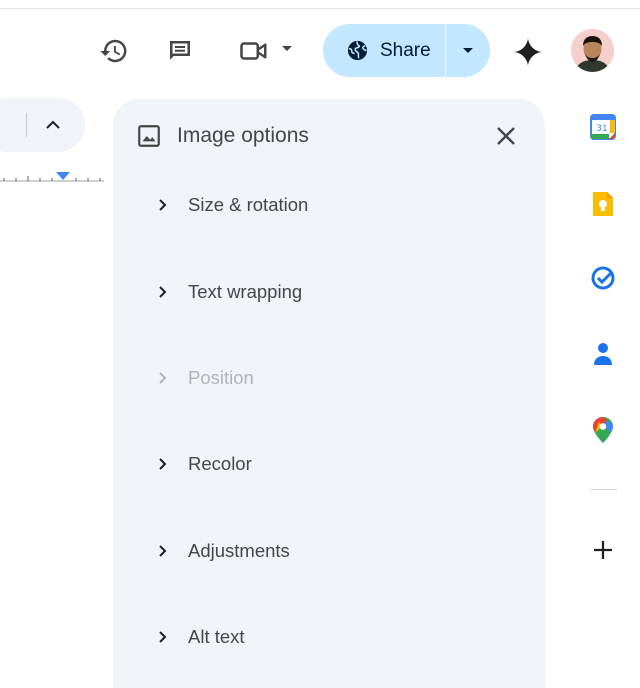 The width and height of the screenshot is (640, 688). Describe the element at coordinates (445, 50) in the screenshot. I see `share-divider` at that location.